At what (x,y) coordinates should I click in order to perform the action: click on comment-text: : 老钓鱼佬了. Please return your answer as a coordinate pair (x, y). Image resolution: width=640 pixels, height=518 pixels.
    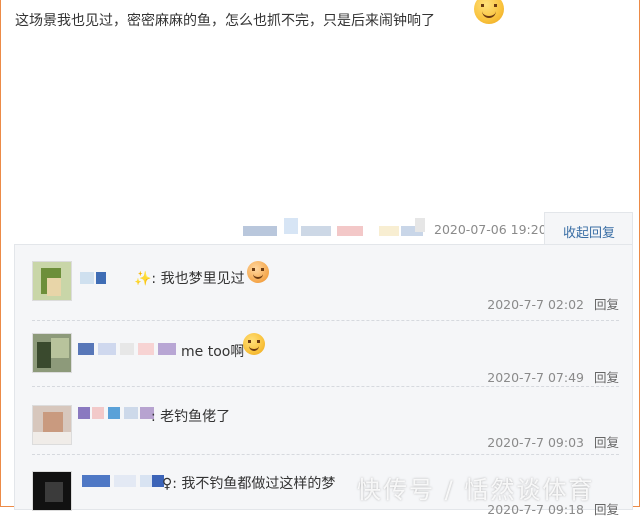
    Looking at the image, I should click on (190, 416).